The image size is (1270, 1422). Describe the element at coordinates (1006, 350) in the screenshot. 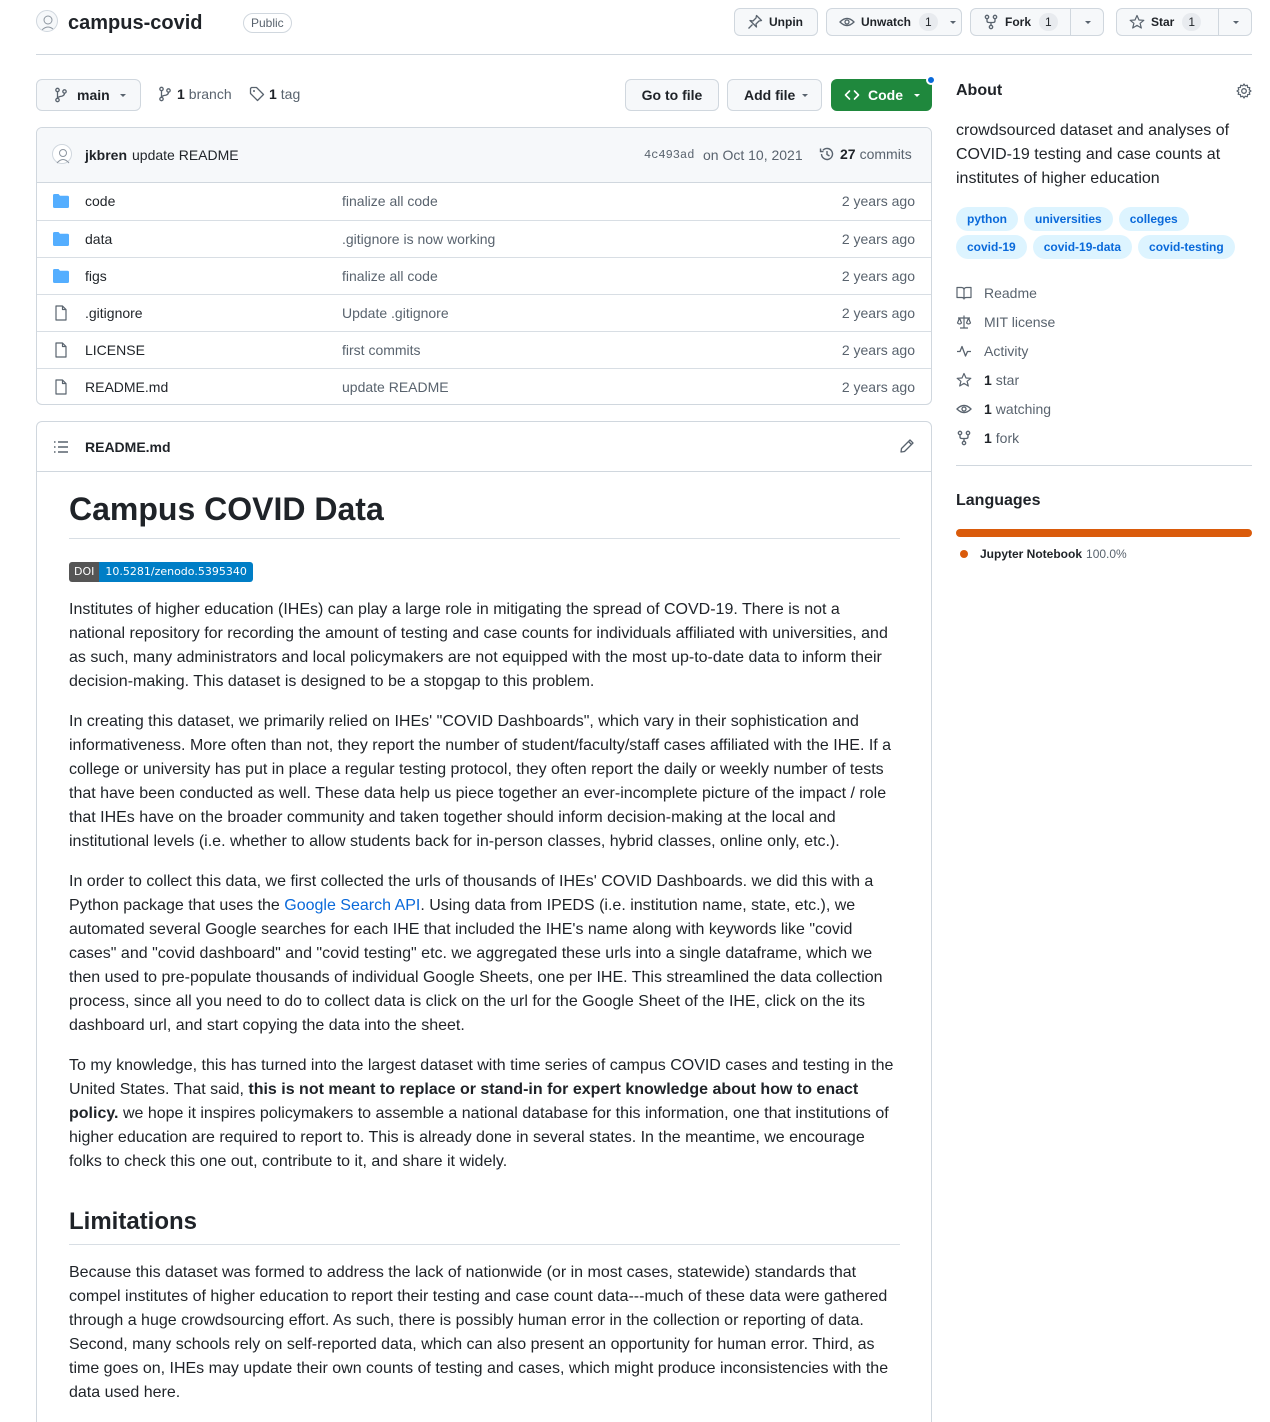

I see `activity-label: Activity` at that location.